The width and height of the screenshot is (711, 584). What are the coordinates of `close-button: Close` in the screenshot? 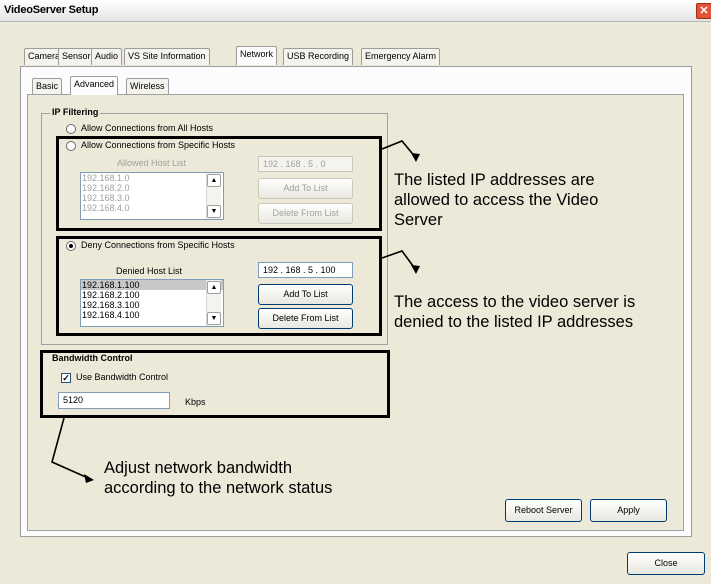 It's located at (666, 563).